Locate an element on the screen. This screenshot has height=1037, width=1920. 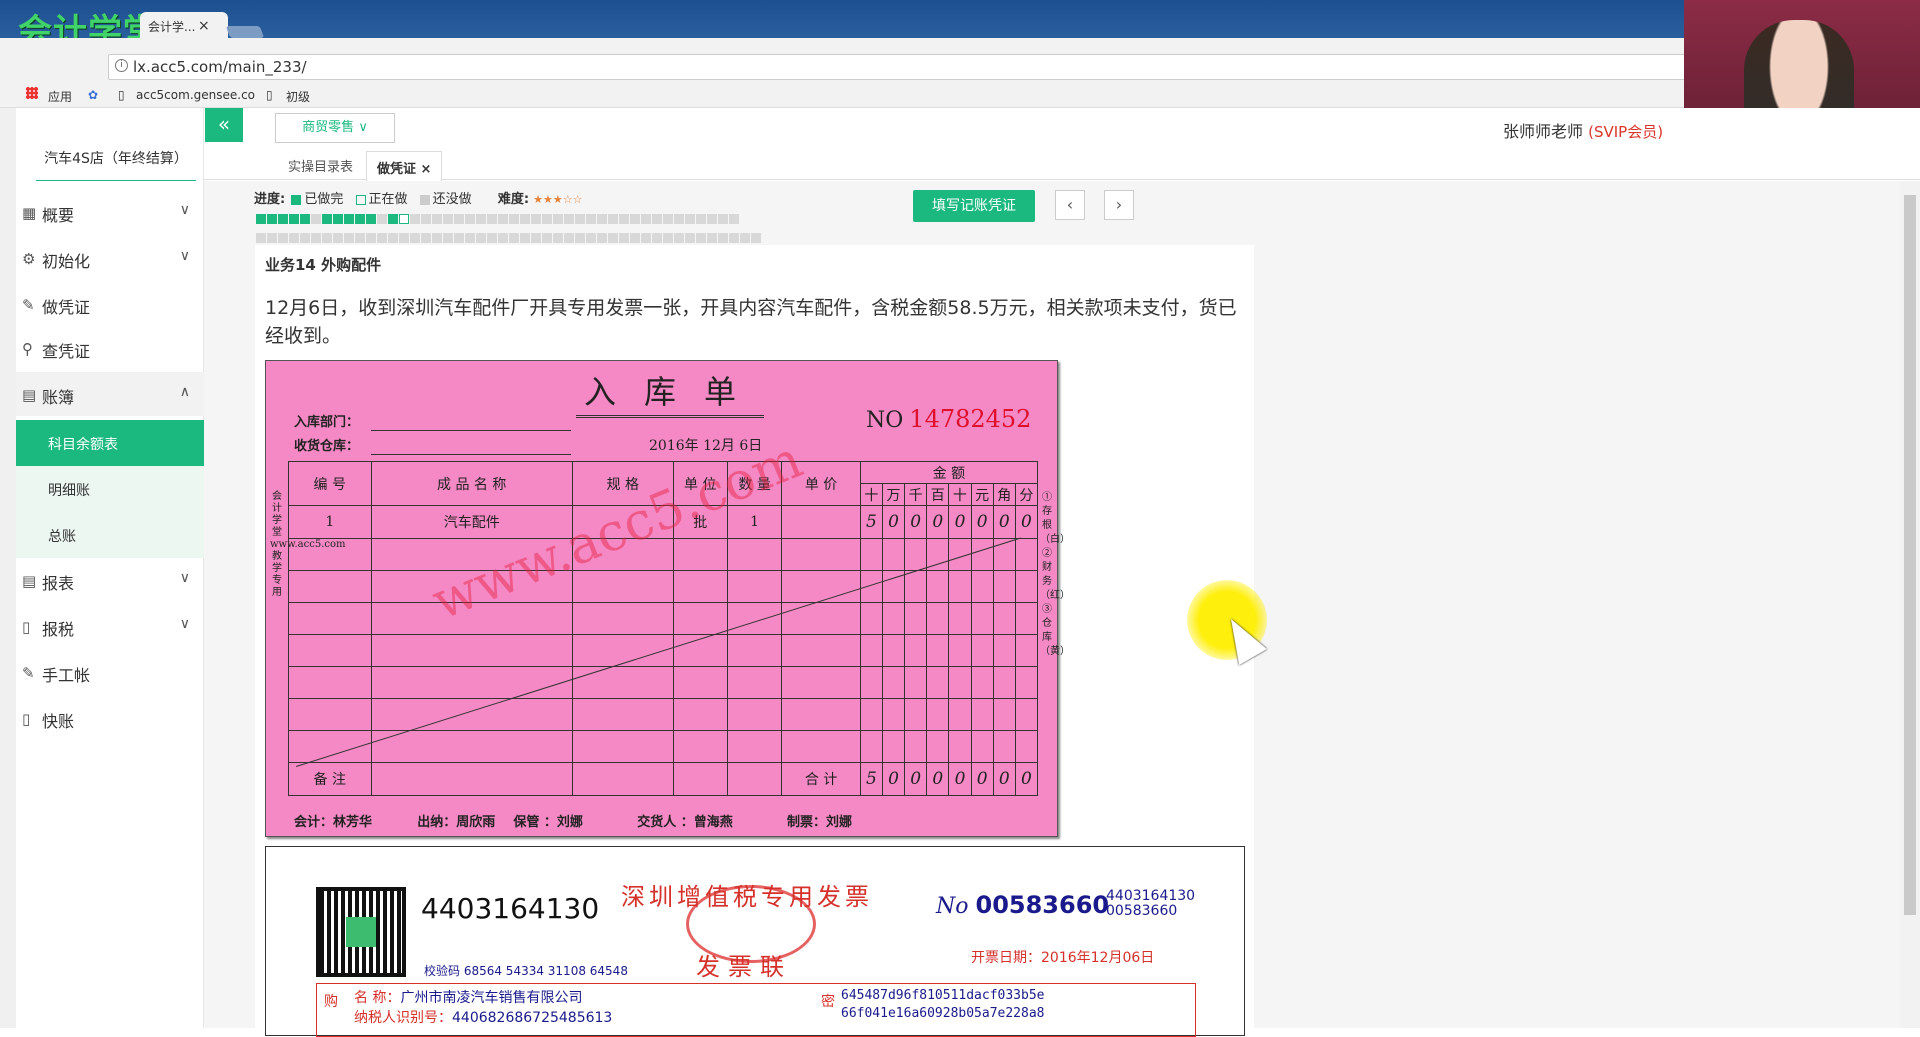
user-info: 张师师老师 (SVIP会员) is located at coordinates (1583, 130).